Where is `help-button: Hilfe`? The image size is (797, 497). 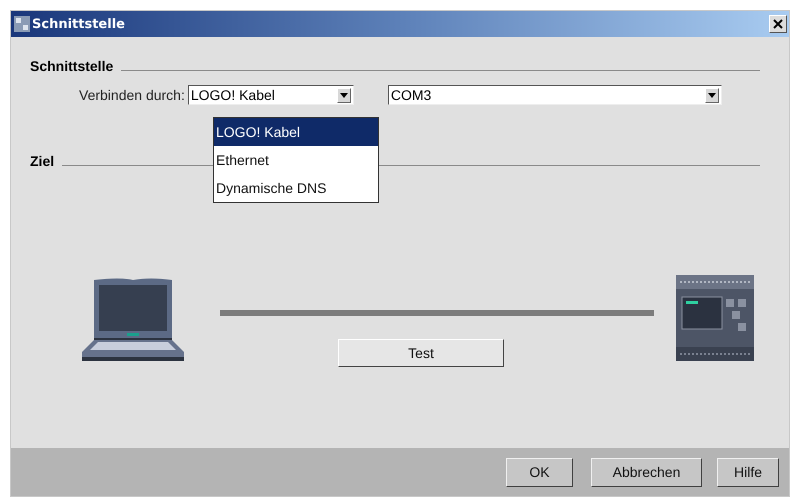
help-button: Hilfe is located at coordinates (748, 472).